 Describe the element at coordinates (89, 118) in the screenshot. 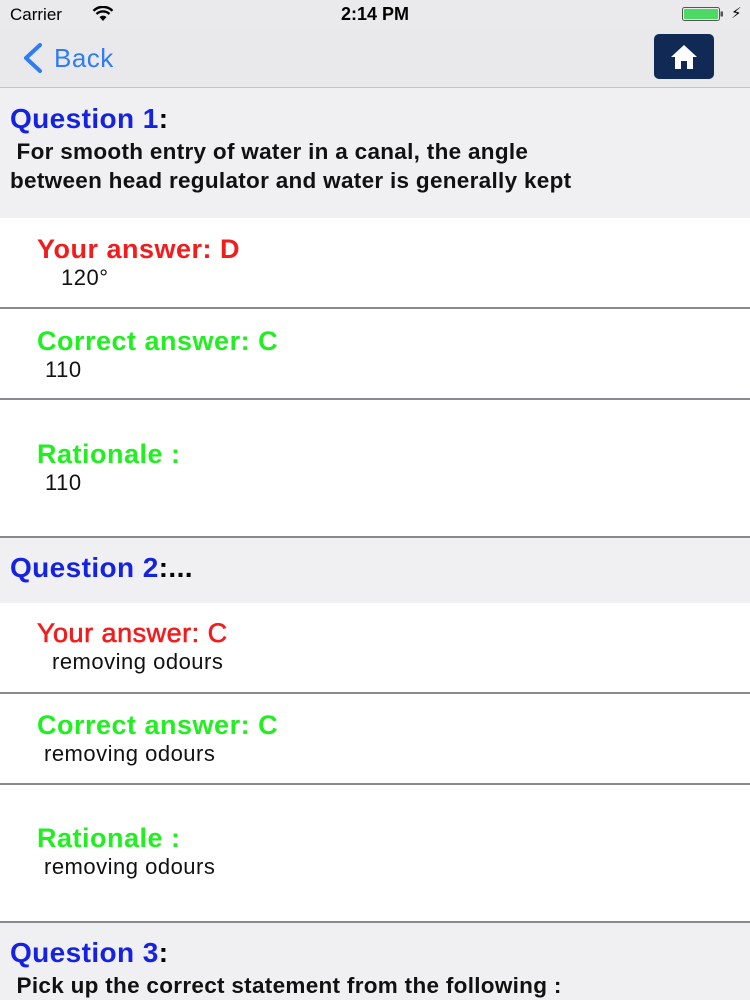

I see `question-title: Question 1:` at that location.